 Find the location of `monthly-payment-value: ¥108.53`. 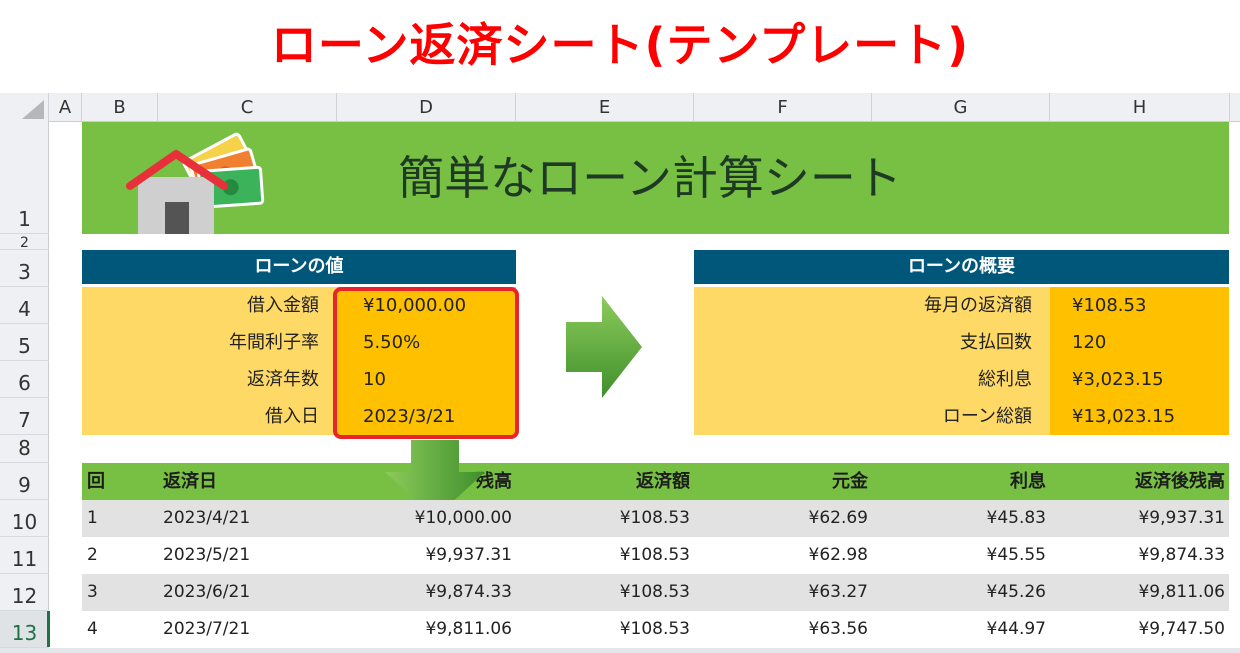

monthly-payment-value: ¥108.53 is located at coordinates (1139, 305).